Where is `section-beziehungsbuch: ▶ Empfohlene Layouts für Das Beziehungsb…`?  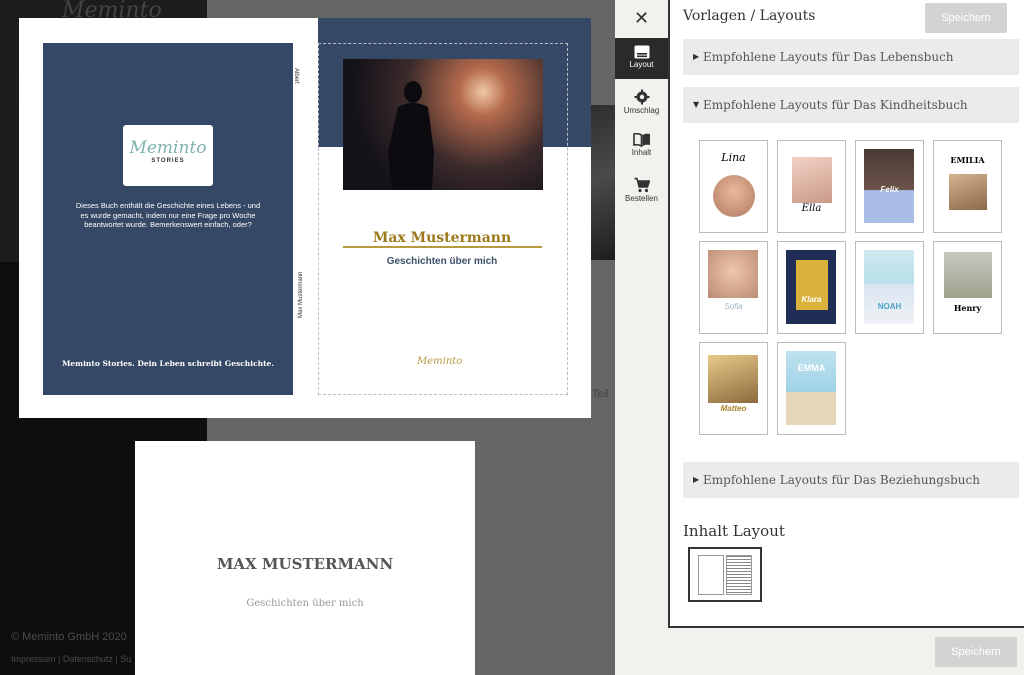 section-beziehungsbuch: ▶ Empfohlene Layouts für Das Beziehungsb… is located at coordinates (851, 480).